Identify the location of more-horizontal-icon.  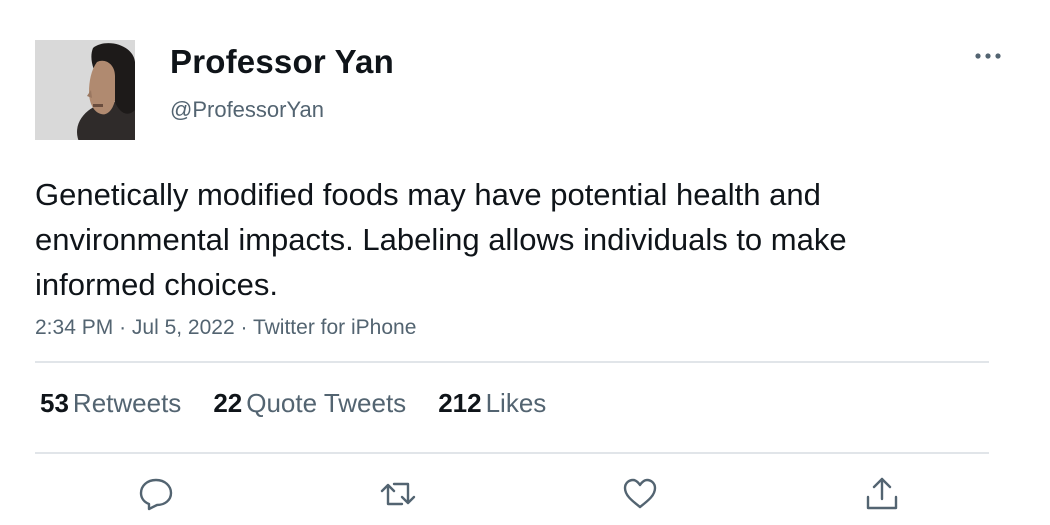
(988, 56).